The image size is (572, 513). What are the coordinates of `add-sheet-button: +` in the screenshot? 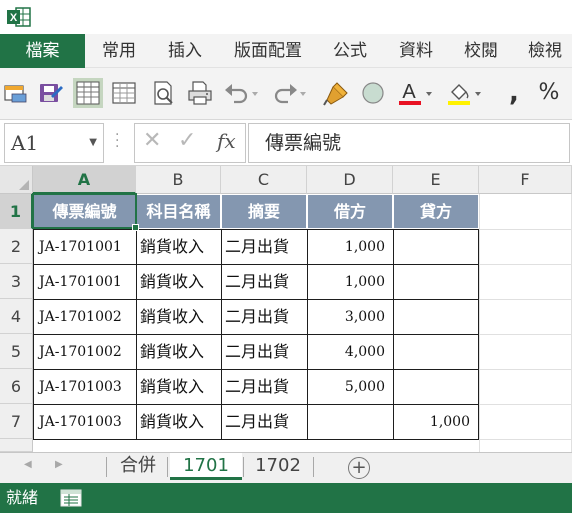 It's located at (359, 468).